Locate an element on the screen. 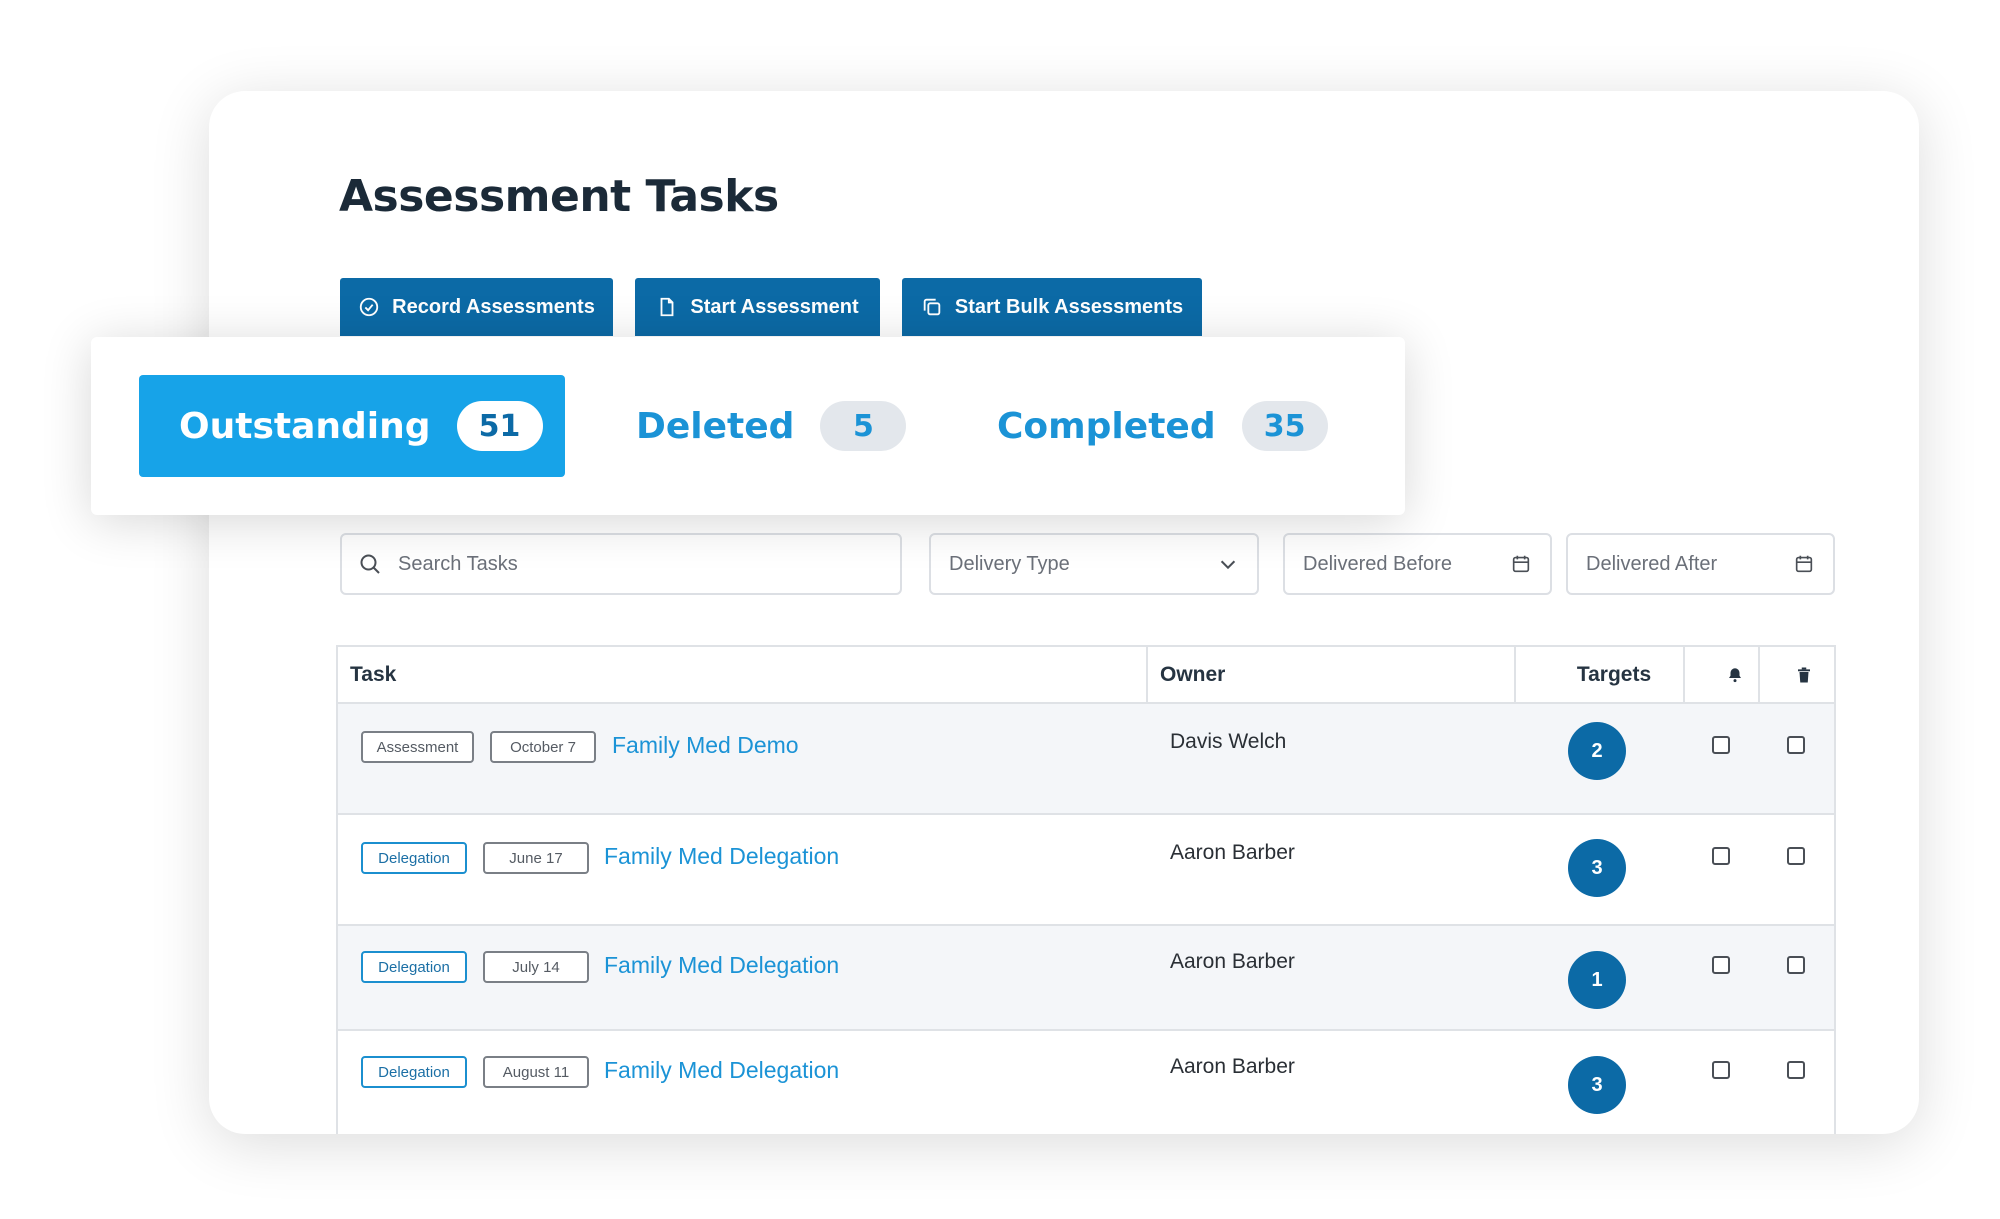 The image size is (2000, 1219). start-bulk-assessments-label: Start Bulk Assessments is located at coordinates (1069, 306).